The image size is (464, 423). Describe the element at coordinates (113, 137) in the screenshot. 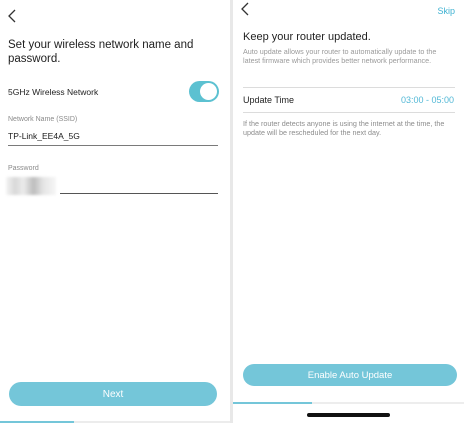

I see `ssid-input` at that location.